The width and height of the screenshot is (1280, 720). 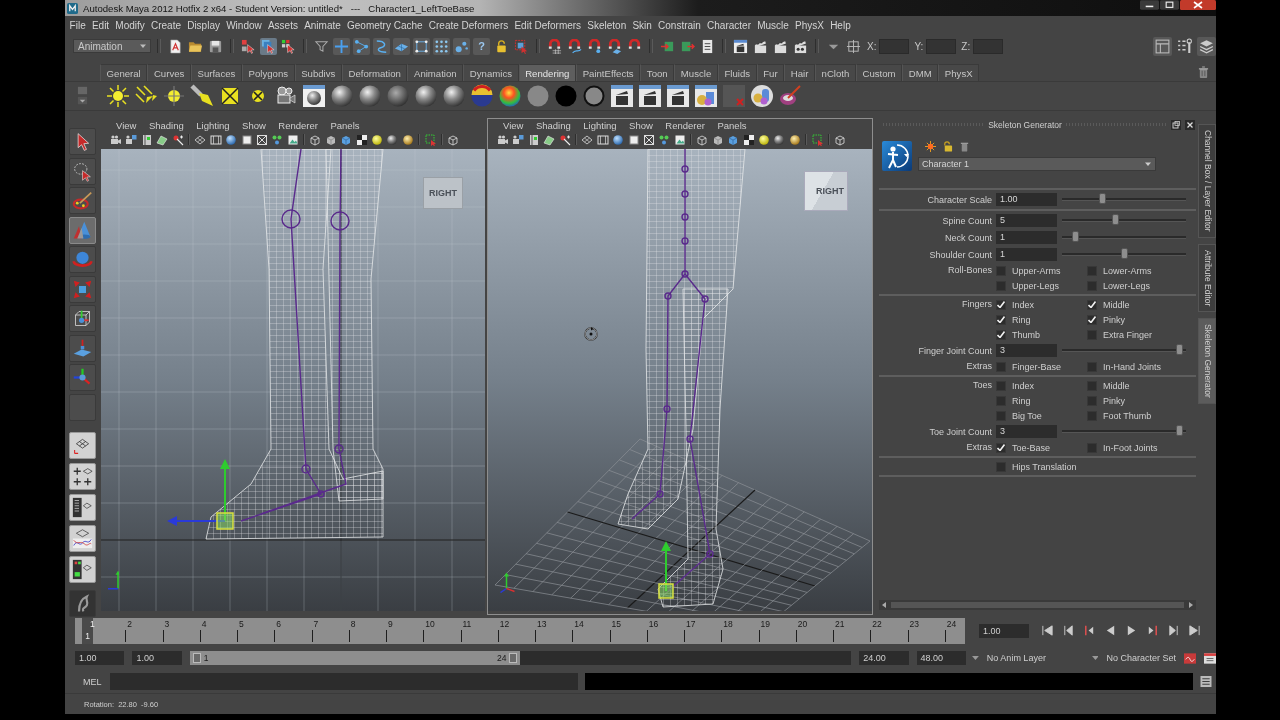 What do you see at coordinates (283, 25) in the screenshot?
I see `menu-item: Assets` at bounding box center [283, 25].